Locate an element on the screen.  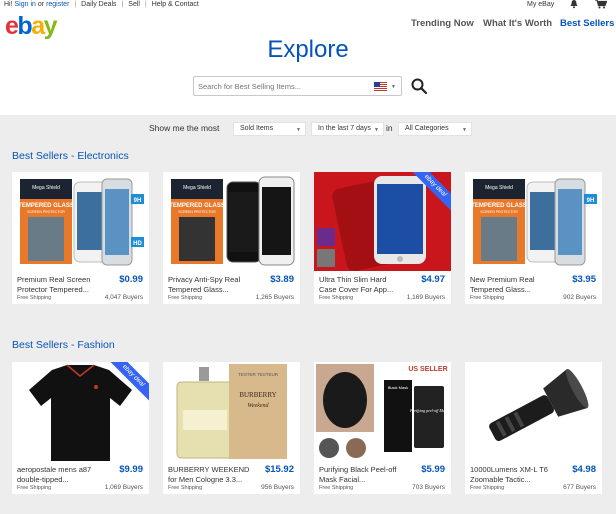
greeting-text: Hi! is located at coordinates (8, 4).